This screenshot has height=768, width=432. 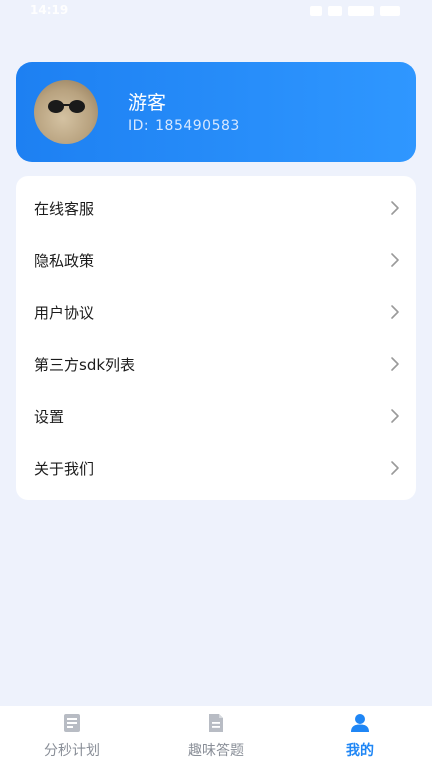 I want to click on user-icon, so click(x=360, y=723).